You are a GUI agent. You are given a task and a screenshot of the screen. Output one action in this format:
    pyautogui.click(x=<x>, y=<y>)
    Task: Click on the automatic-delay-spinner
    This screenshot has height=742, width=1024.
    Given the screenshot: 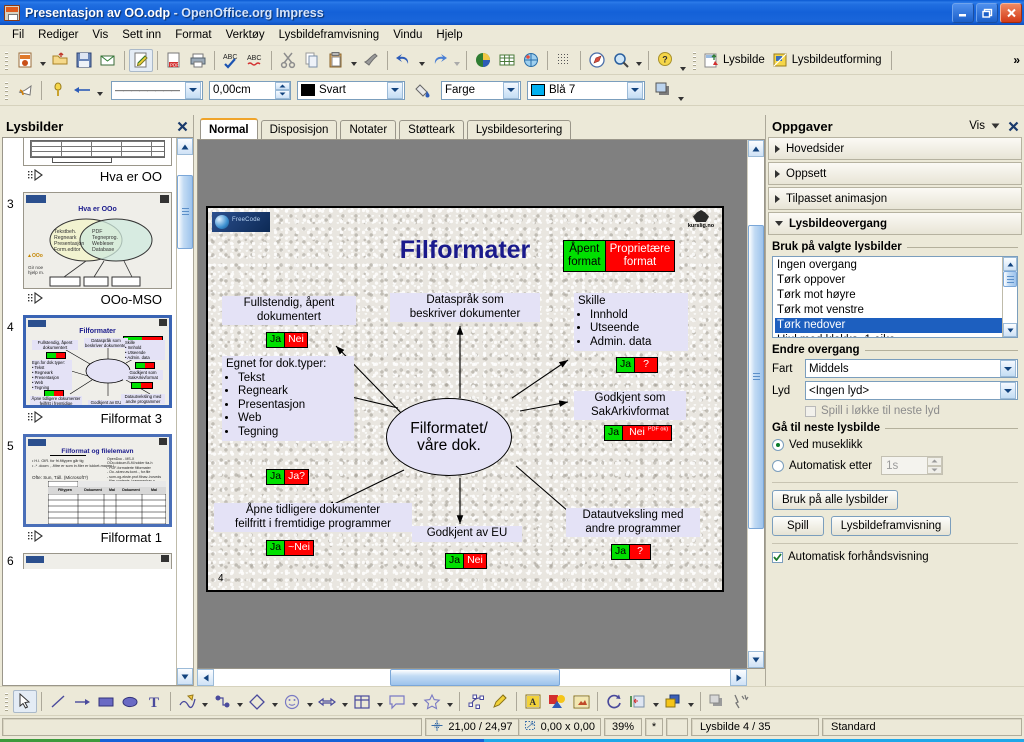 What is the action you would take?
    pyautogui.click(x=935, y=465)
    